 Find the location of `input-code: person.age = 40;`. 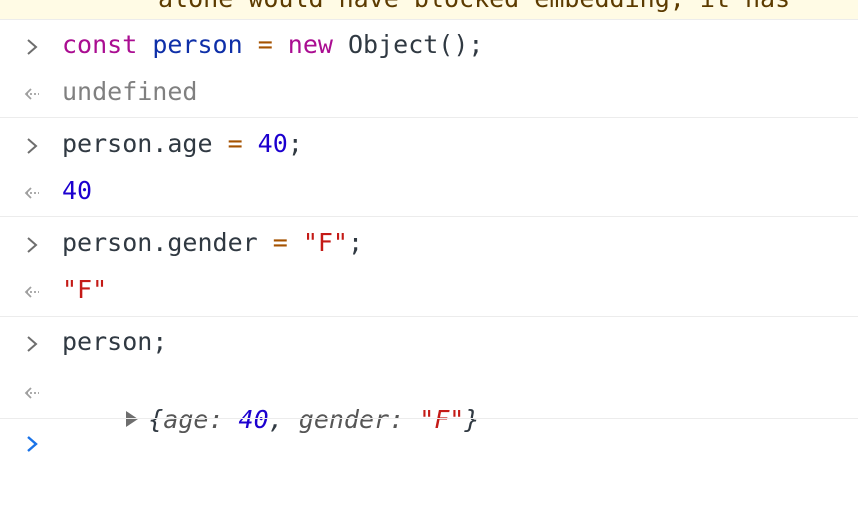

input-code: person.age = 40; is located at coordinates (182, 143).